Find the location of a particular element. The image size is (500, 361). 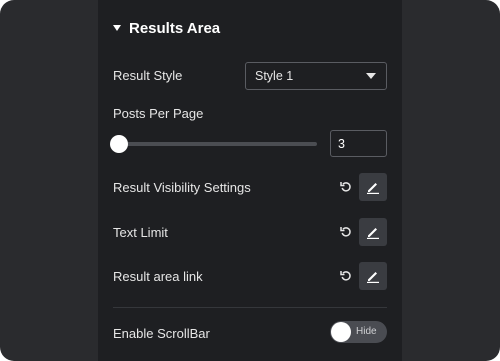

toggle-knob is located at coordinates (341, 332).